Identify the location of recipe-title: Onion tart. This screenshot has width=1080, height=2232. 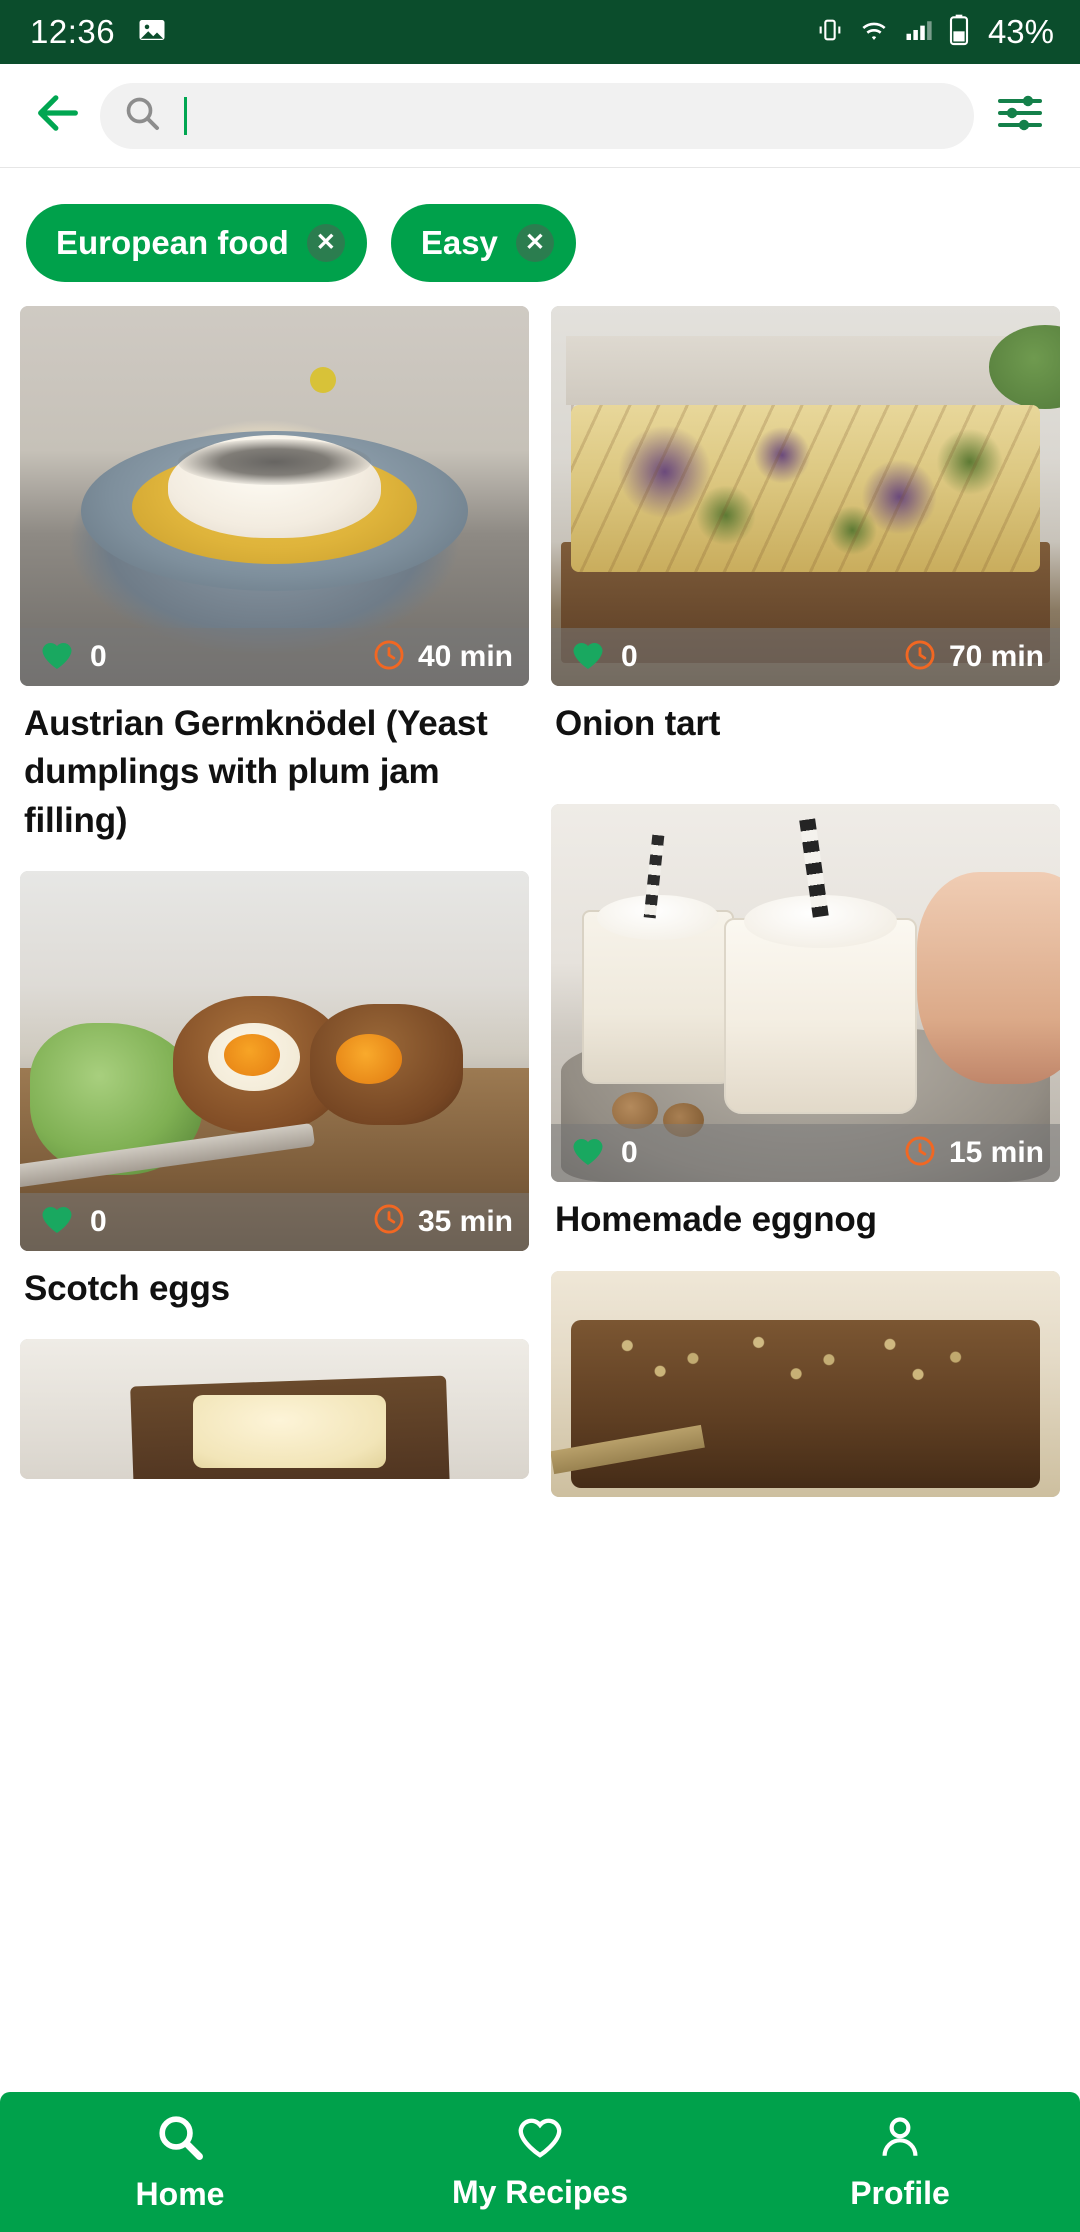
(638, 723).